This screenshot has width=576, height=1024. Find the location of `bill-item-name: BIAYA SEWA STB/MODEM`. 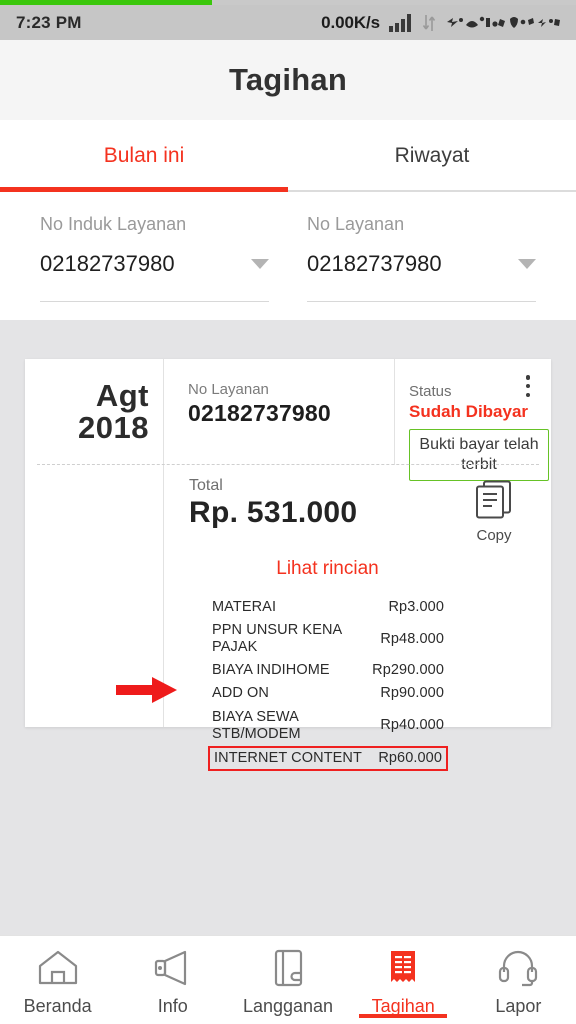

bill-item-name: BIAYA SEWA STB/MODEM is located at coordinates (256, 725).